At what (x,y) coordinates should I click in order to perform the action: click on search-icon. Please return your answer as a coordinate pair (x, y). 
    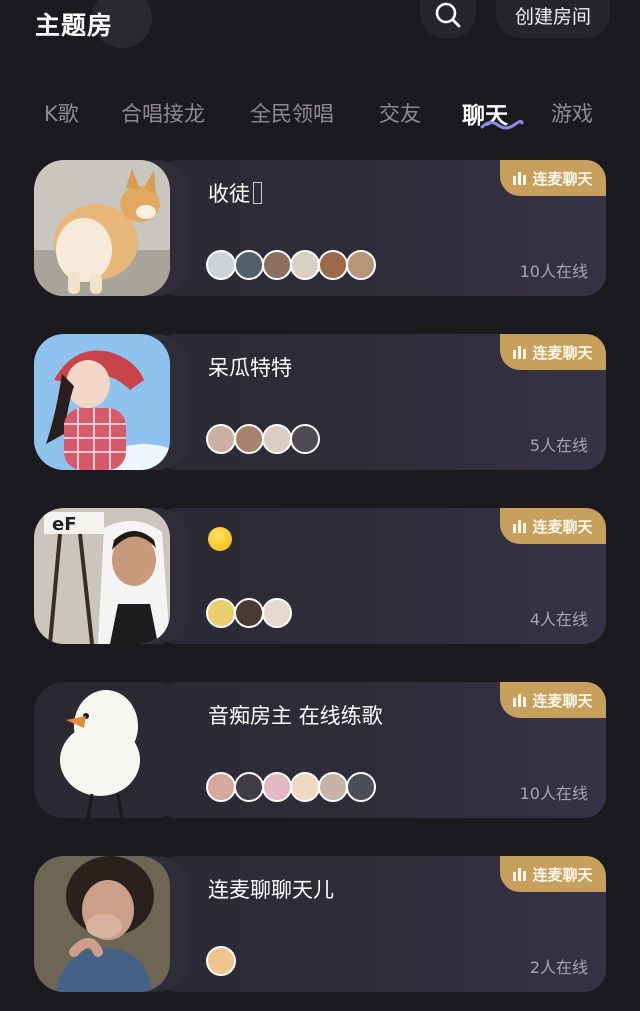
    Looking at the image, I should click on (448, 15).